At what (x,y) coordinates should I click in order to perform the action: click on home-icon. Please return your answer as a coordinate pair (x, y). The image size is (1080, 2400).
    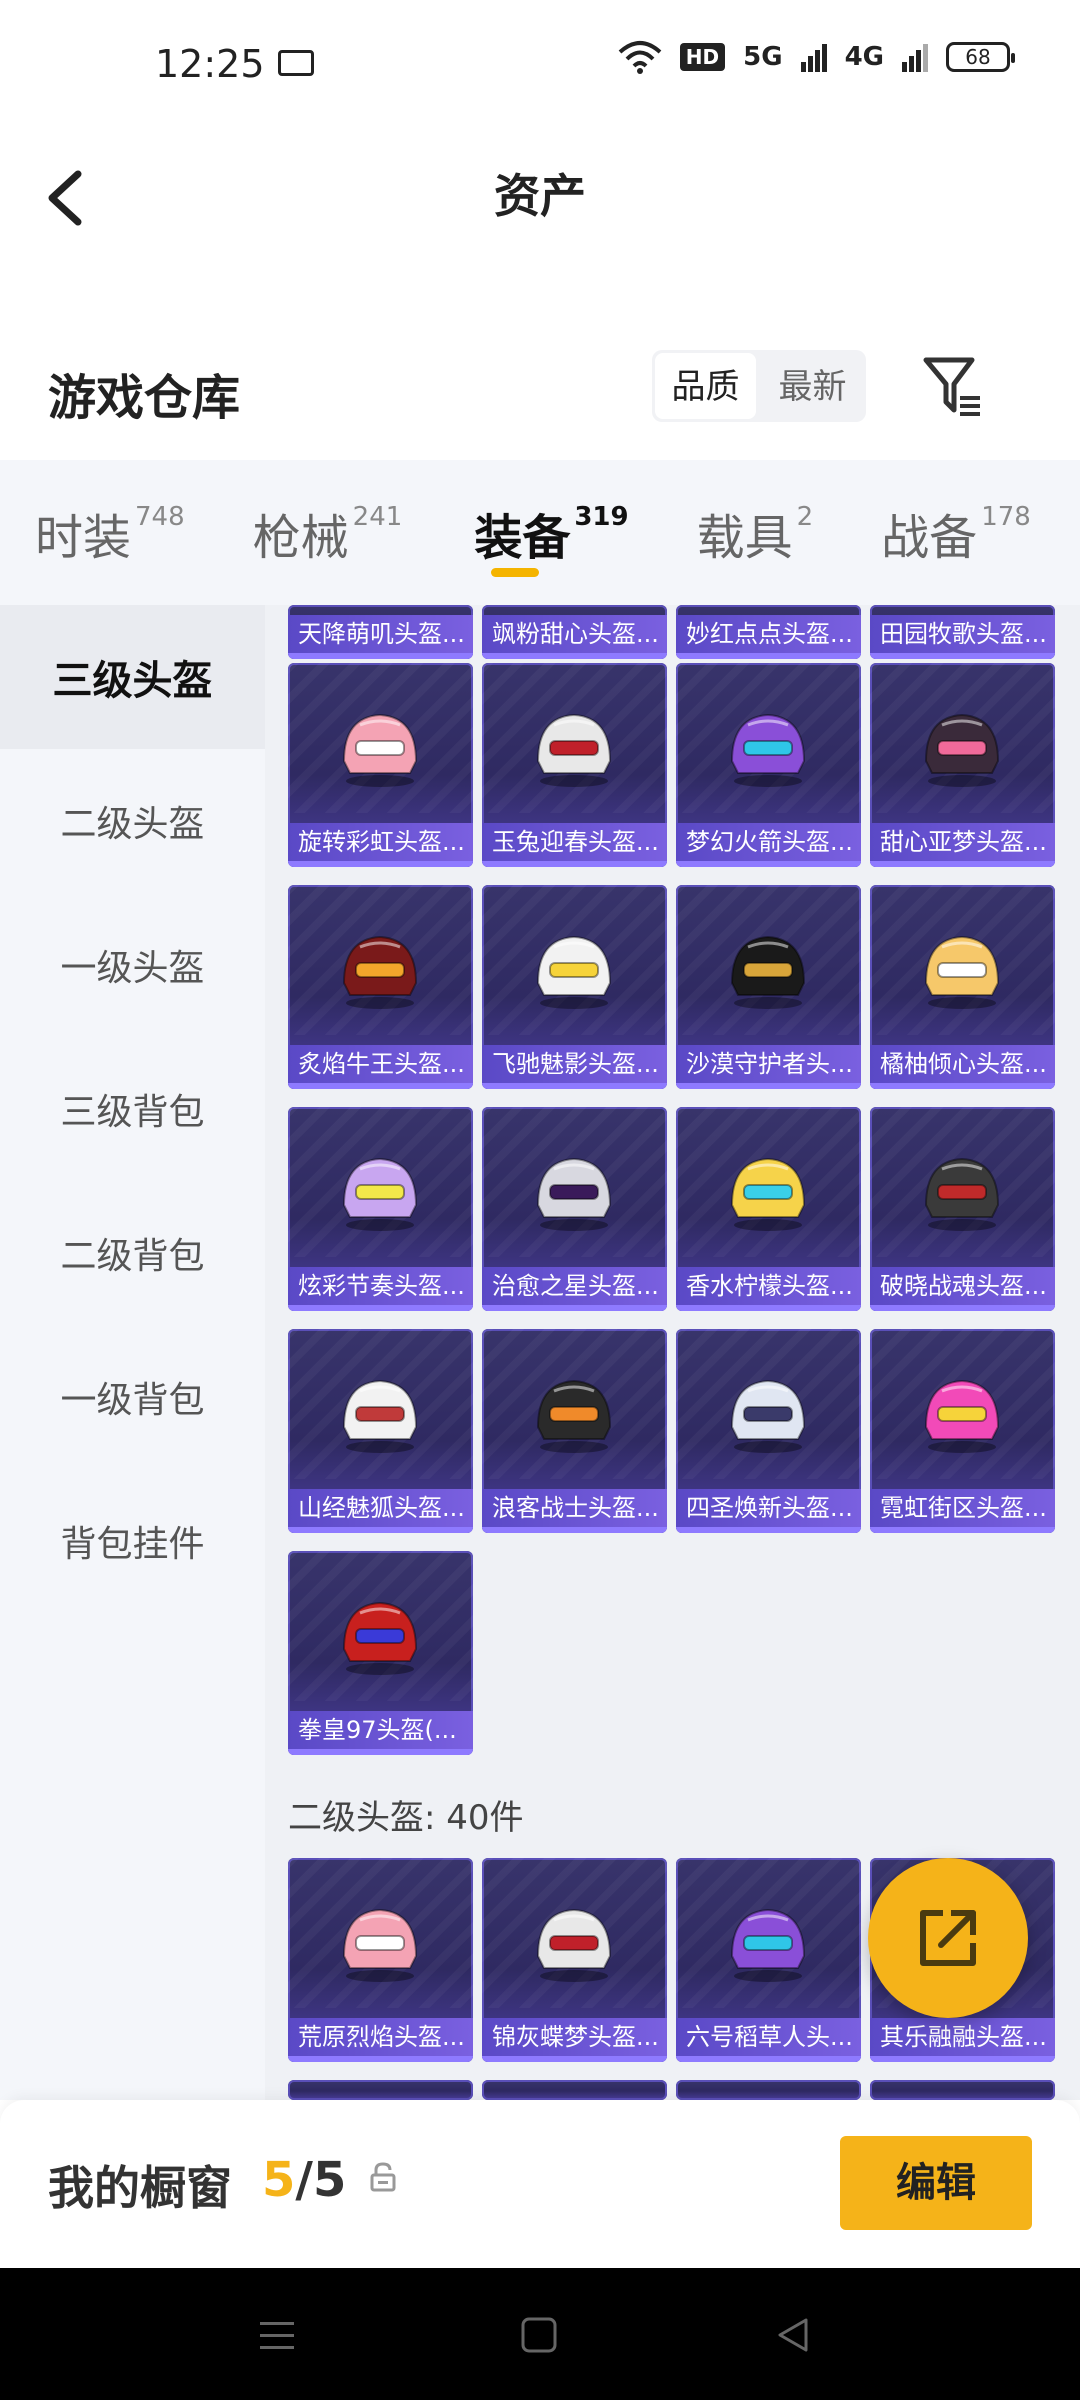
    Looking at the image, I should click on (539, 2335).